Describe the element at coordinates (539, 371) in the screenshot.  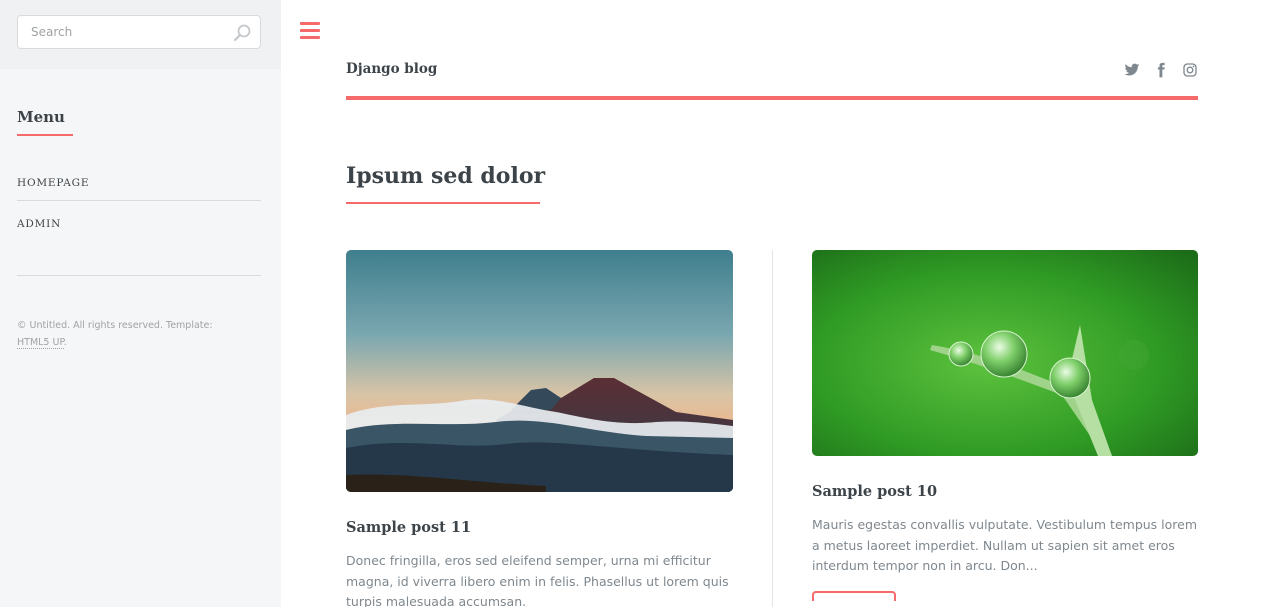
I see `post-image-mountain` at that location.